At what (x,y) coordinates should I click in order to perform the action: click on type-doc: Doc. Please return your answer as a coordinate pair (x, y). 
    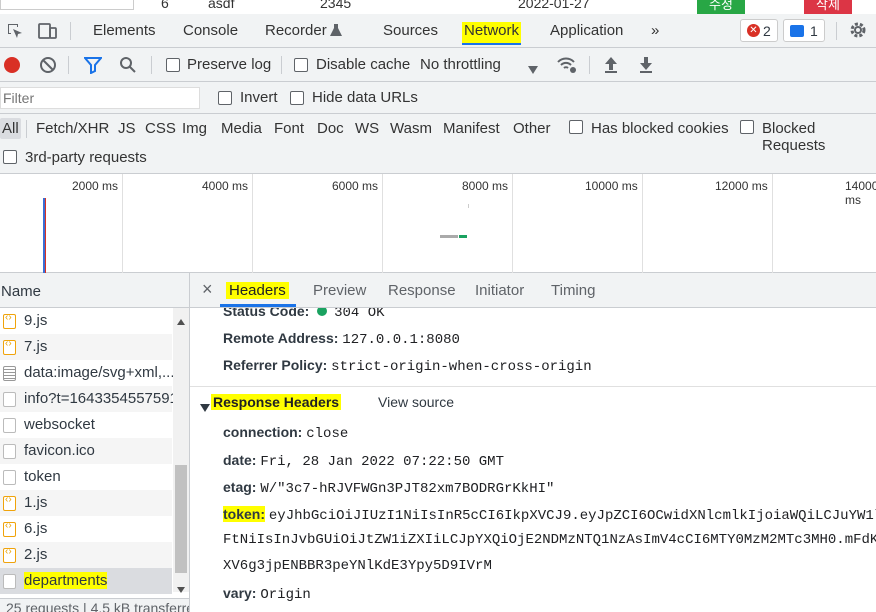
    Looking at the image, I should click on (330, 128).